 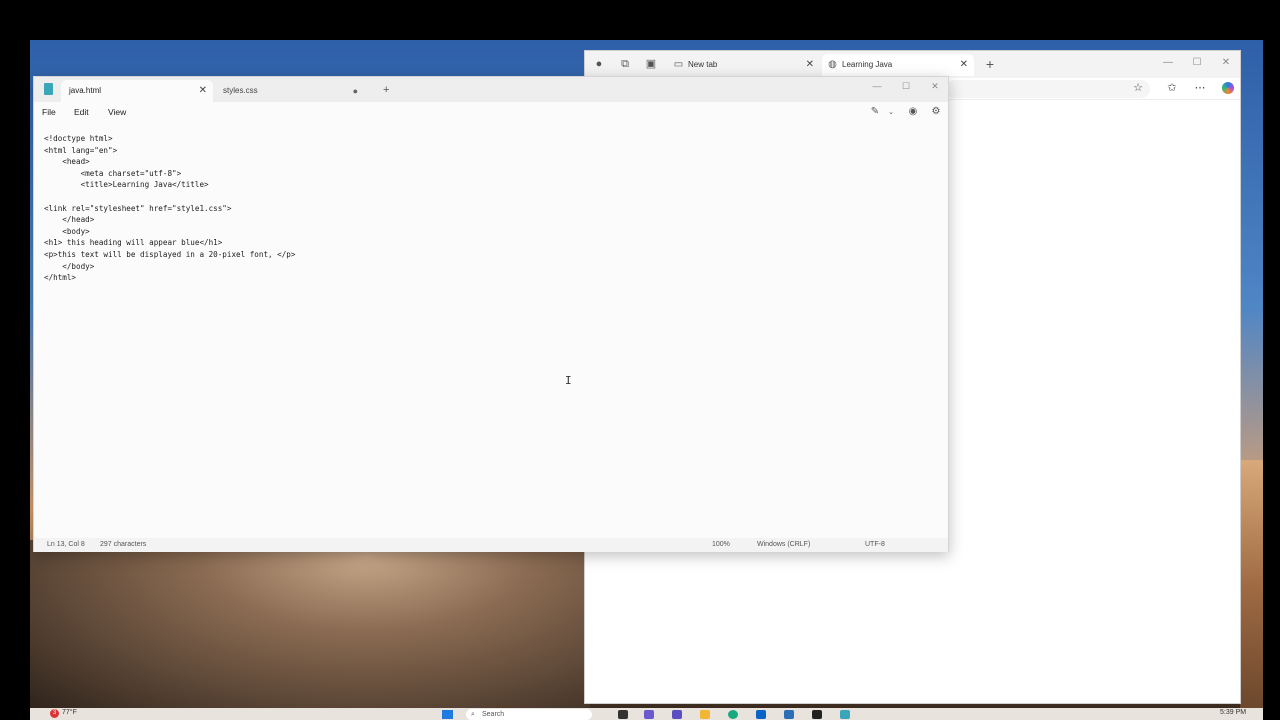 What do you see at coordinates (845, 714) in the screenshot?
I see `notepad-taskbar-icon` at bounding box center [845, 714].